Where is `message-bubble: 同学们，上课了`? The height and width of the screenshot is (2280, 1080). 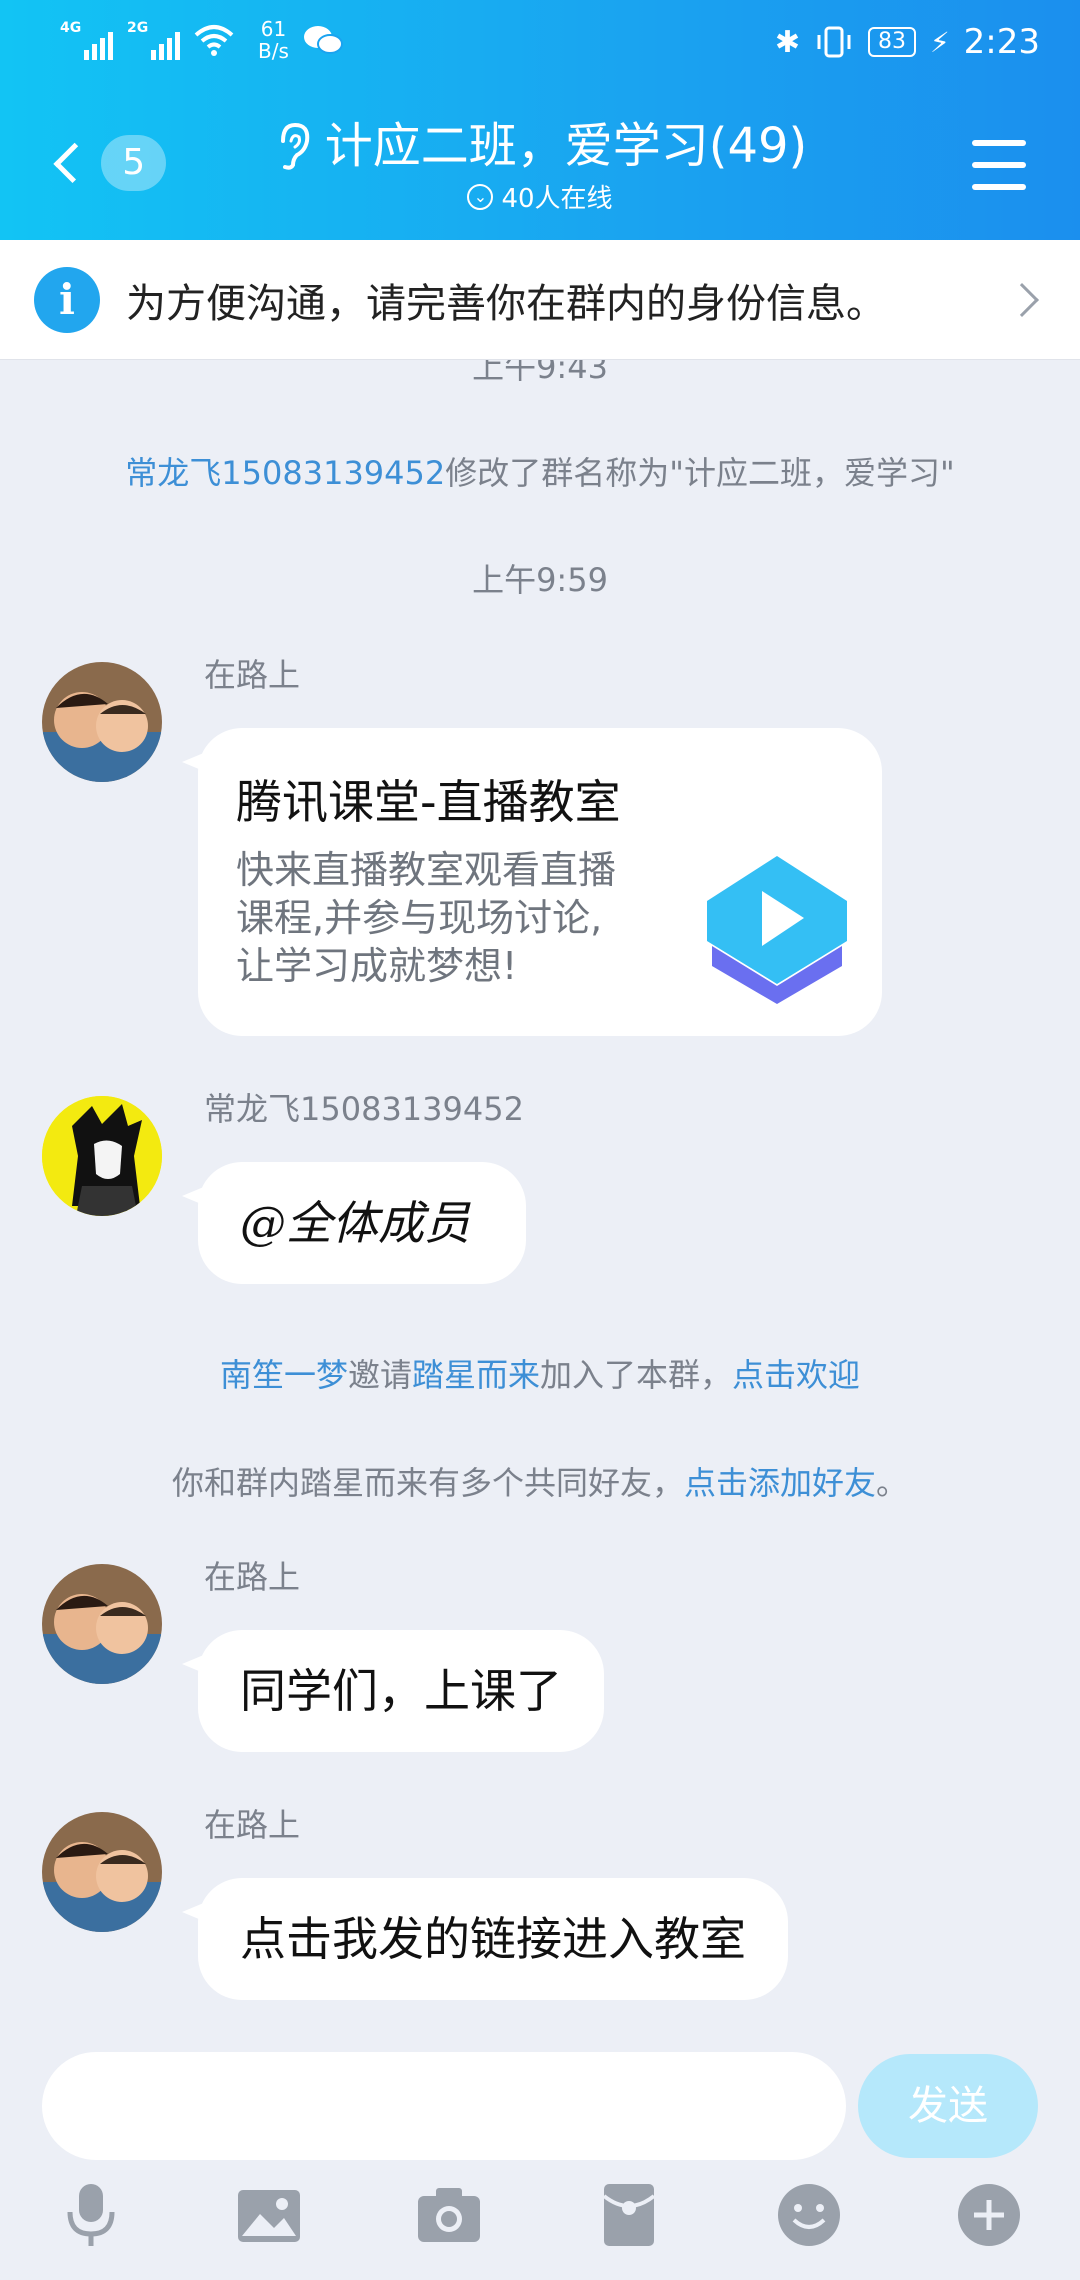 message-bubble: 同学们，上课了 is located at coordinates (393, 1691).